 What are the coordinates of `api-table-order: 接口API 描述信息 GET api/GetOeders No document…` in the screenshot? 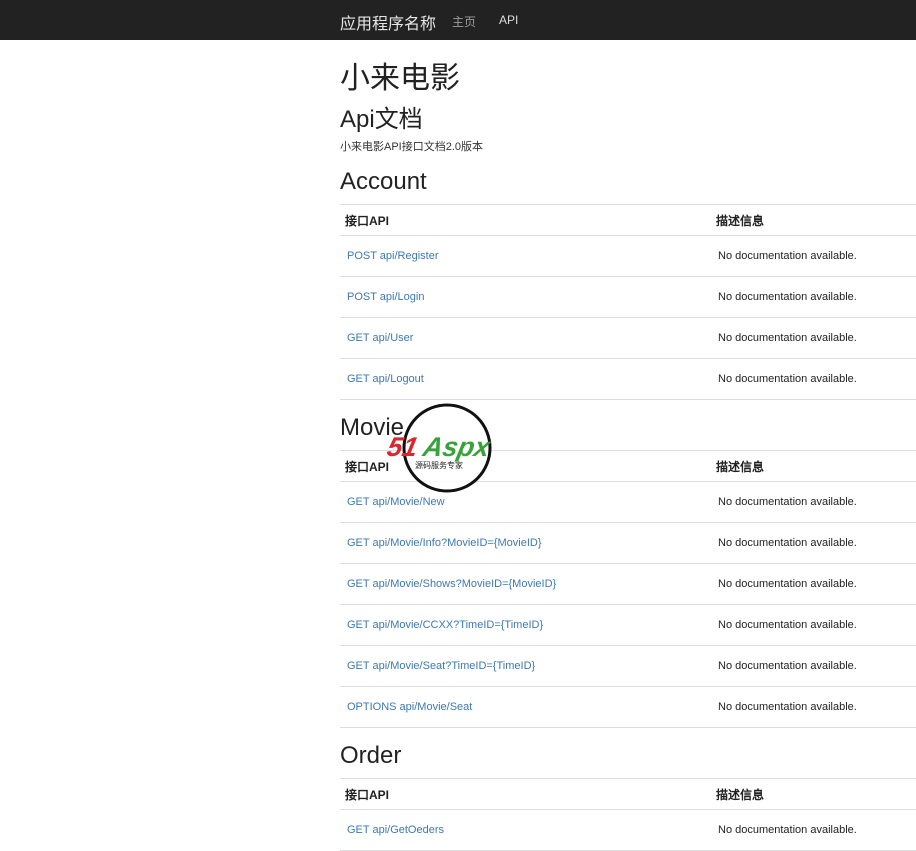 It's located at (628, 814).